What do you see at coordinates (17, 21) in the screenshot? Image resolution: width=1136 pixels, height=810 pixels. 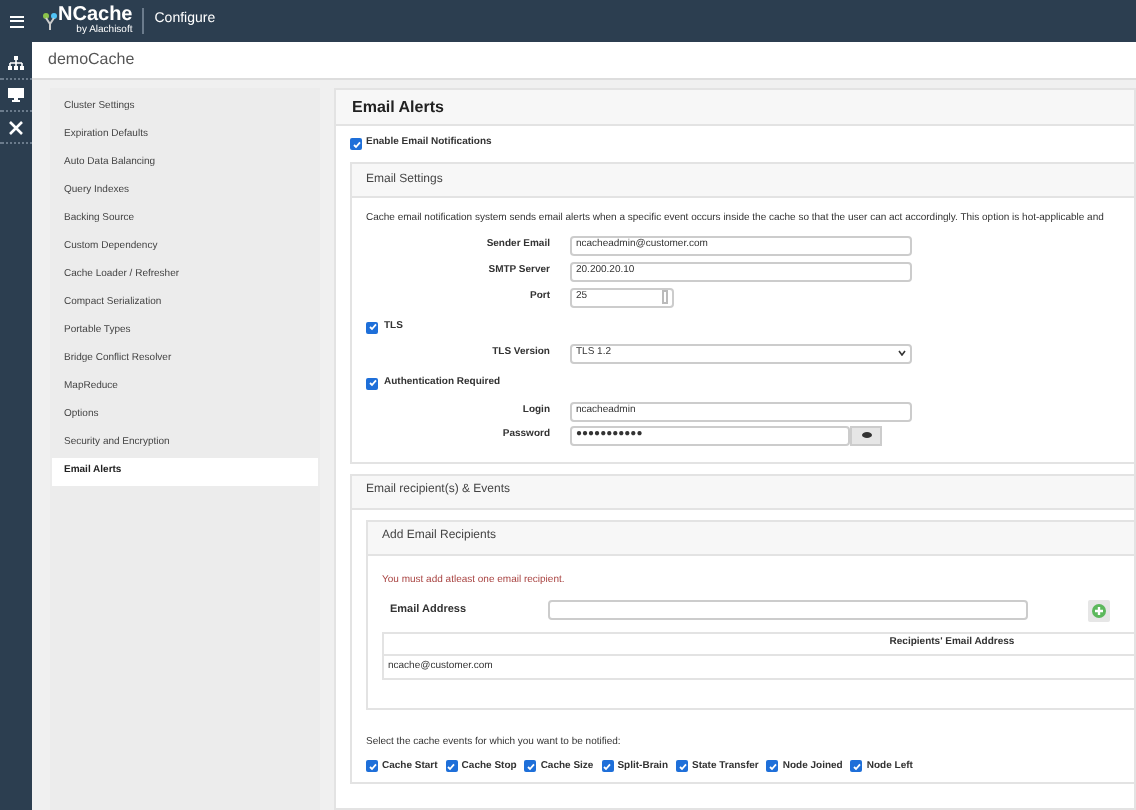 I see `menu-icon` at bounding box center [17, 21].